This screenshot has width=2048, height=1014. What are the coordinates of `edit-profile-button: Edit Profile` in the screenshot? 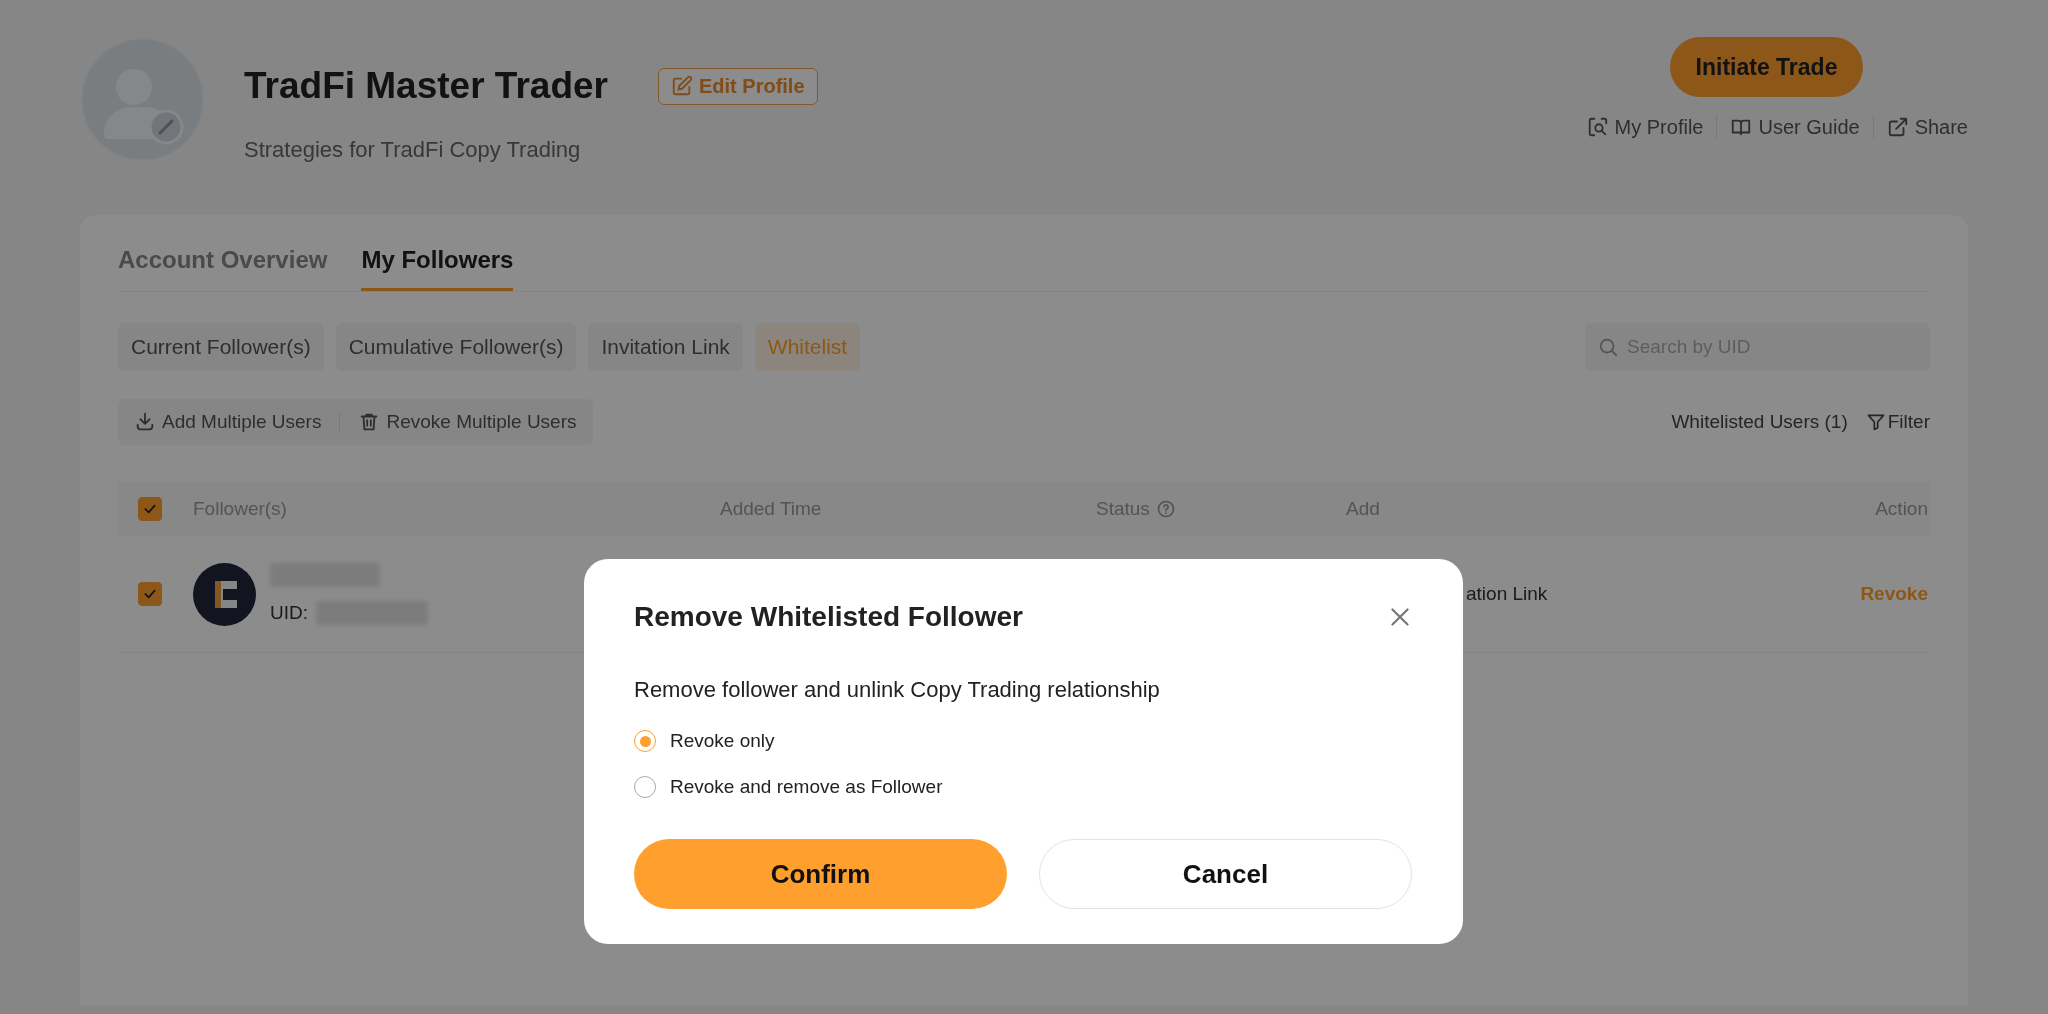 It's located at (737, 86).